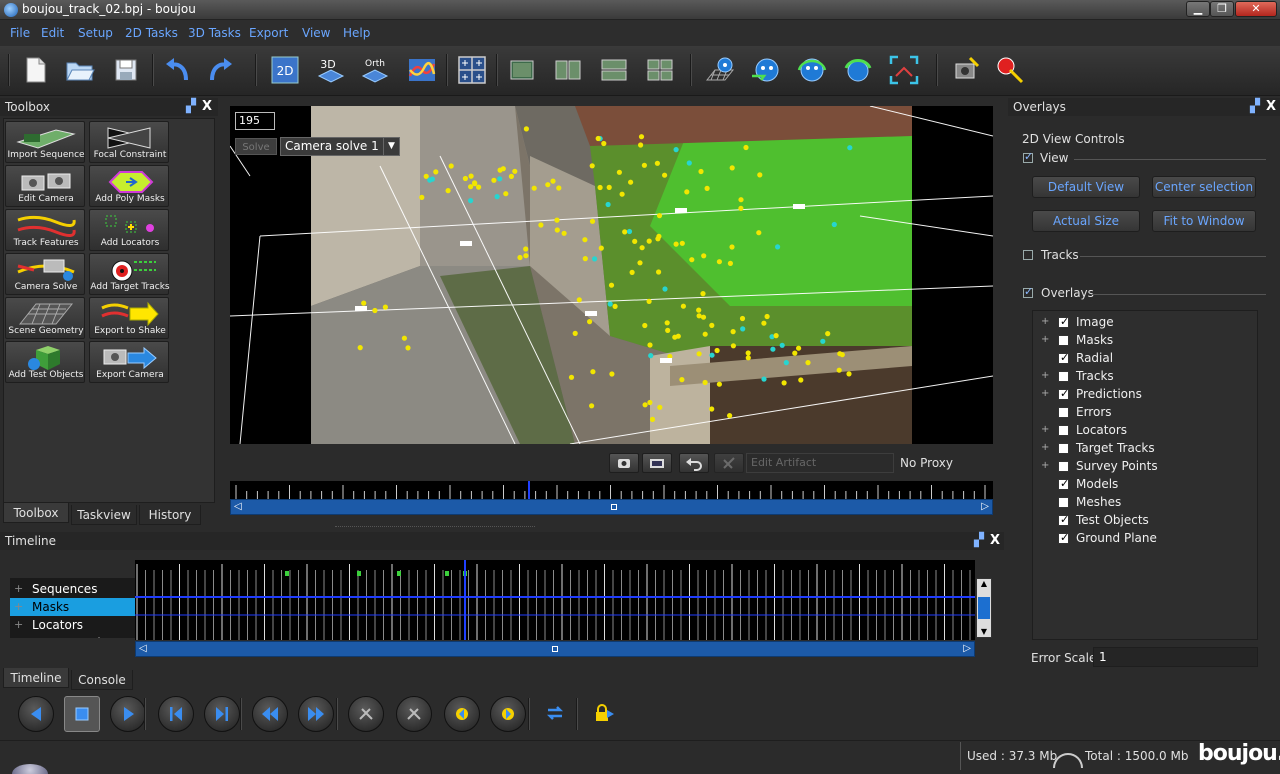 Image resolution: width=1280 pixels, height=774 pixels. What do you see at coordinates (812, 70) in the screenshot?
I see `camera-solve-icon` at bounding box center [812, 70].